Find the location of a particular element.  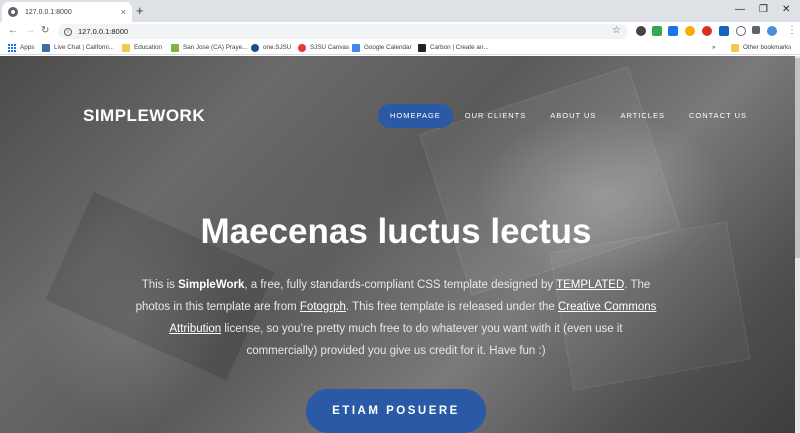

nav-our-clients: OUR CLIENTS is located at coordinates (495, 116).